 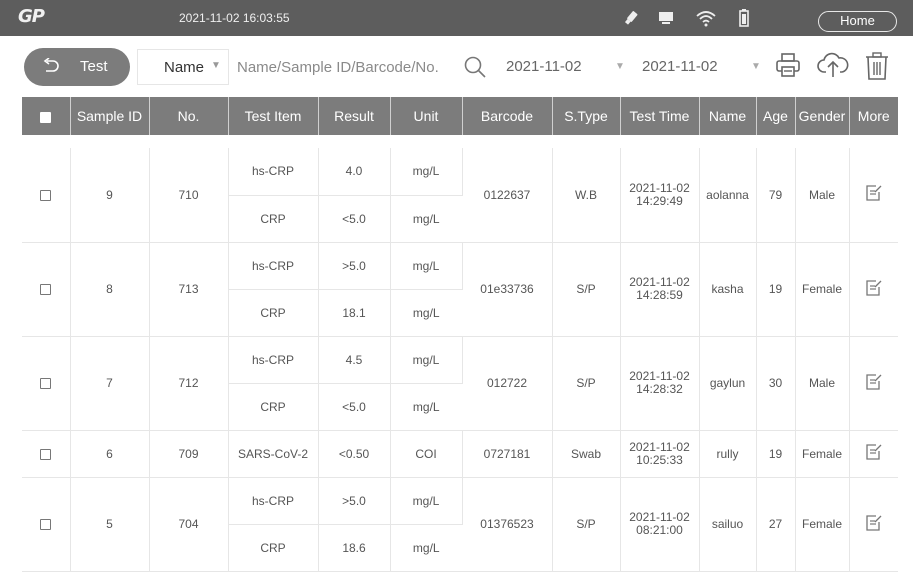 I want to click on barcode-cell: 01e33736, so click(x=507, y=289).